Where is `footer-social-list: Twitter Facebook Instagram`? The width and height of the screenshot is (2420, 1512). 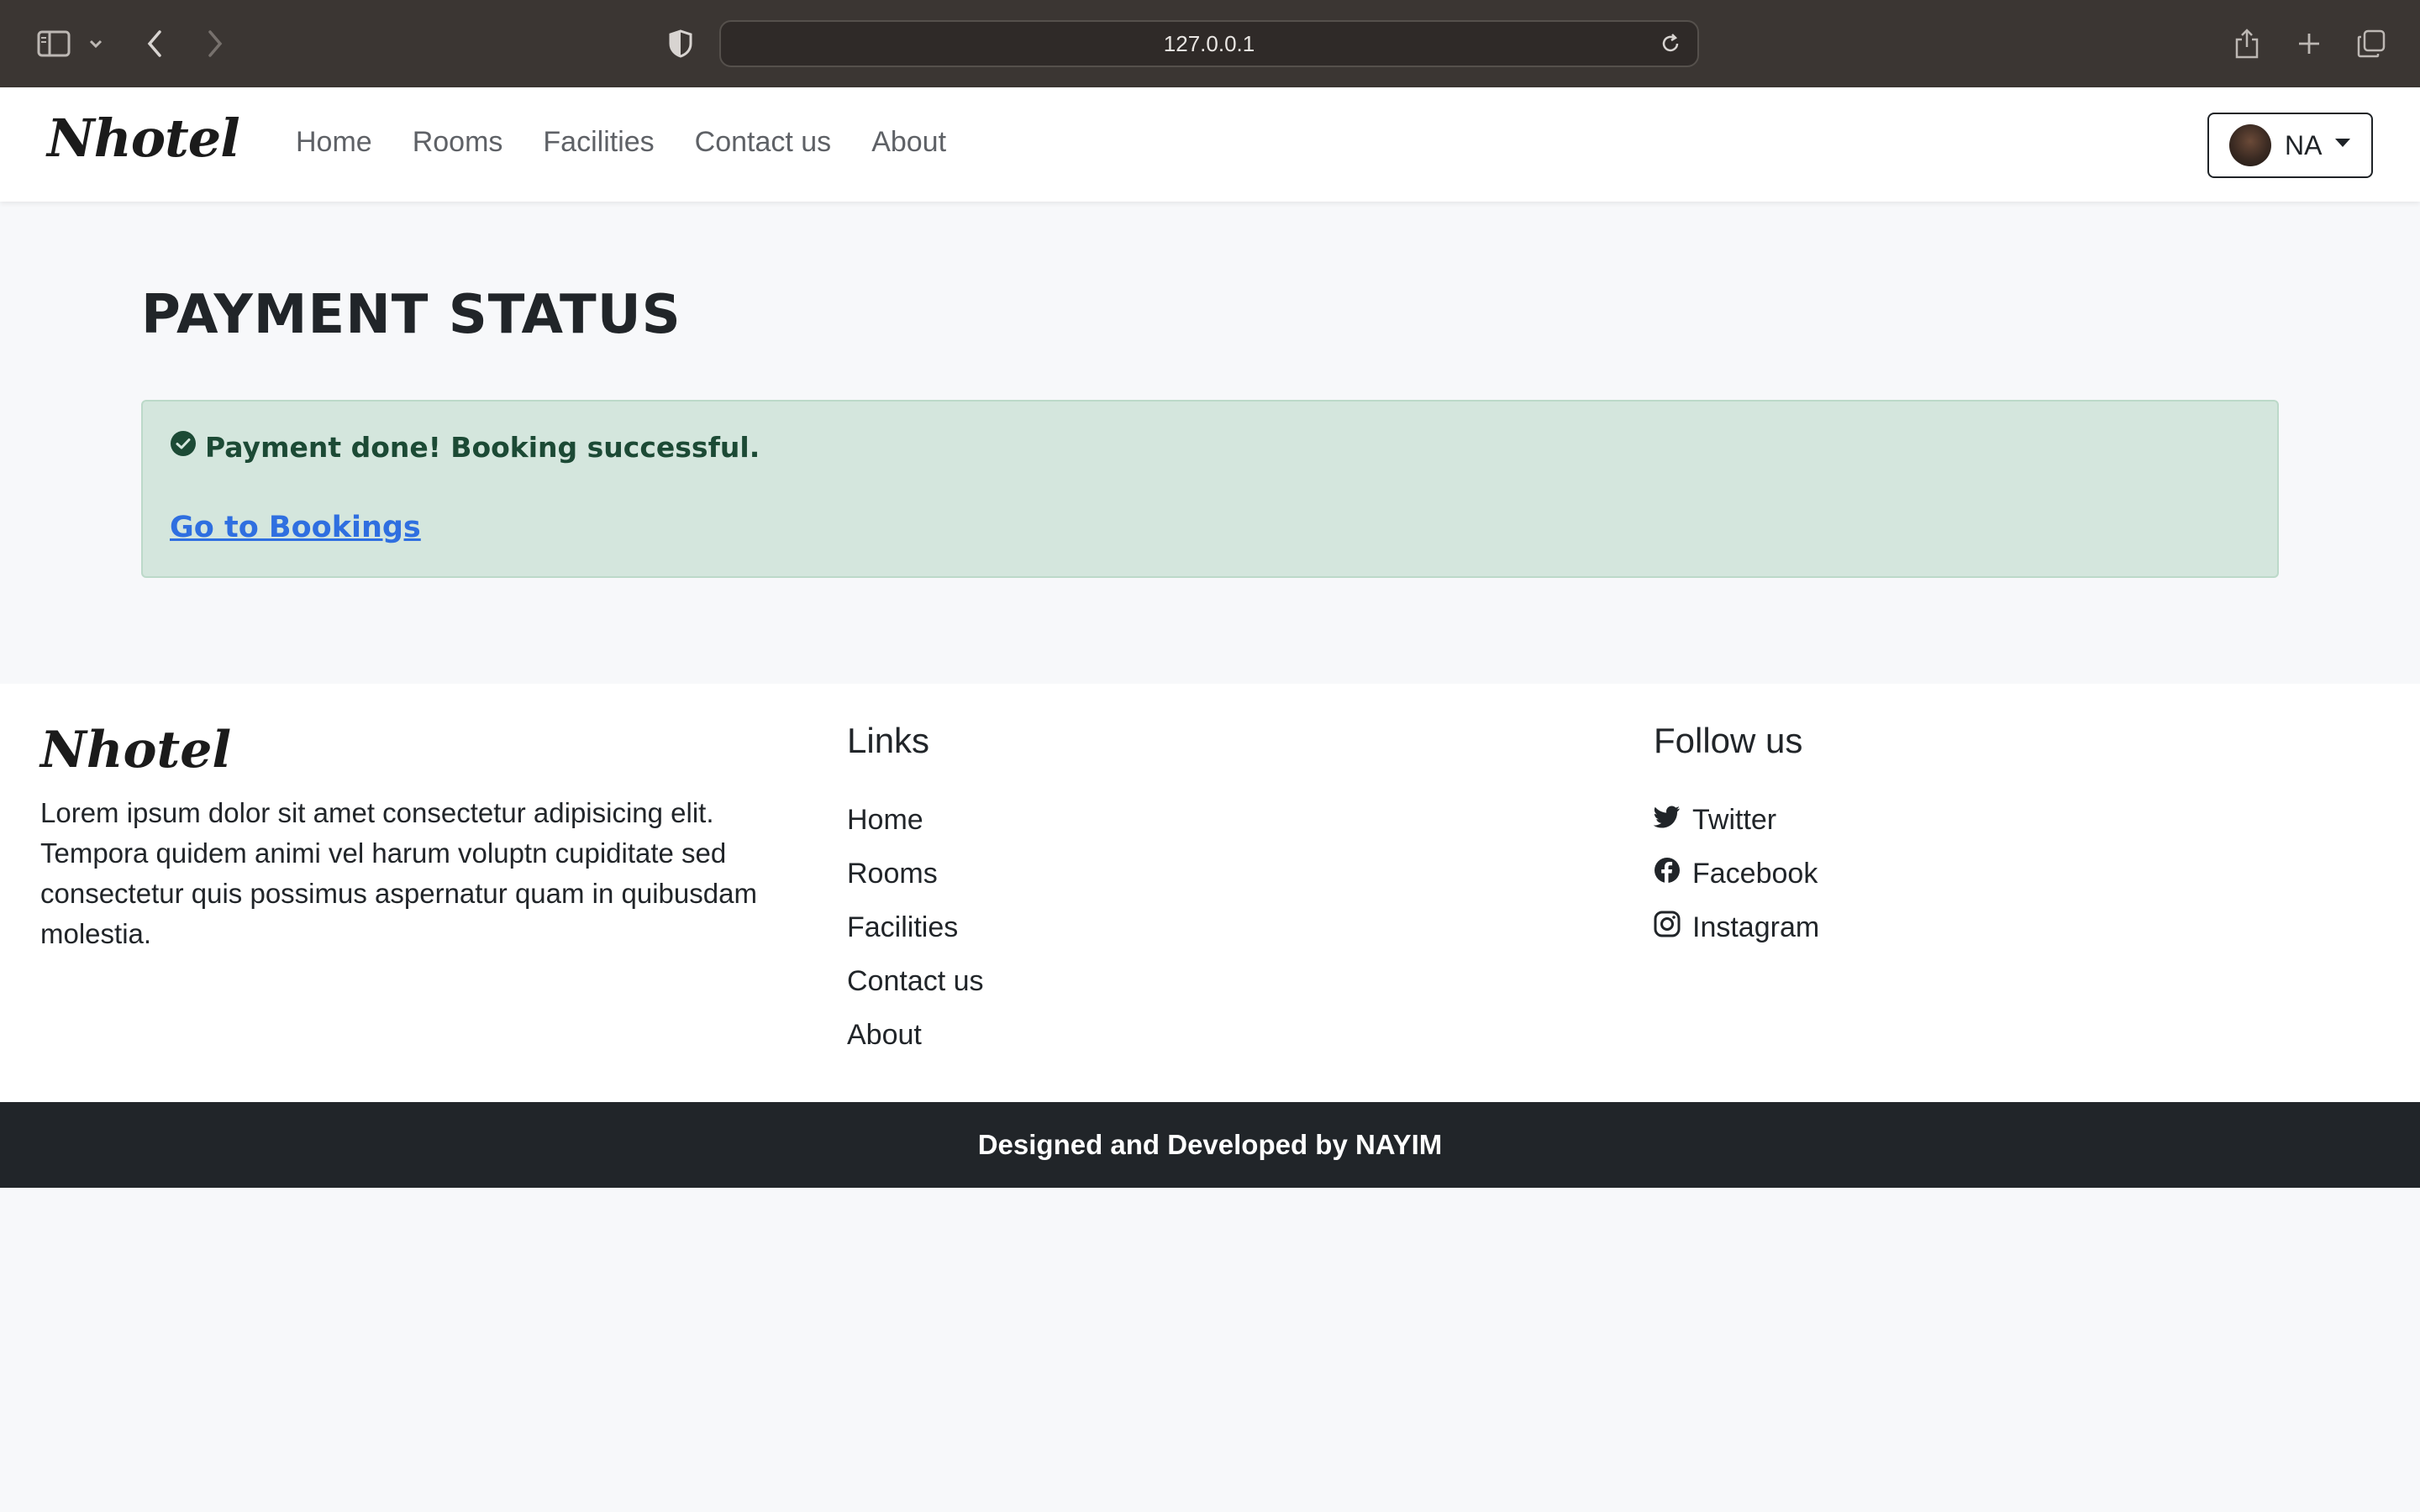
footer-social-list: Twitter Facebook Instagram is located at coordinates (1736, 873).